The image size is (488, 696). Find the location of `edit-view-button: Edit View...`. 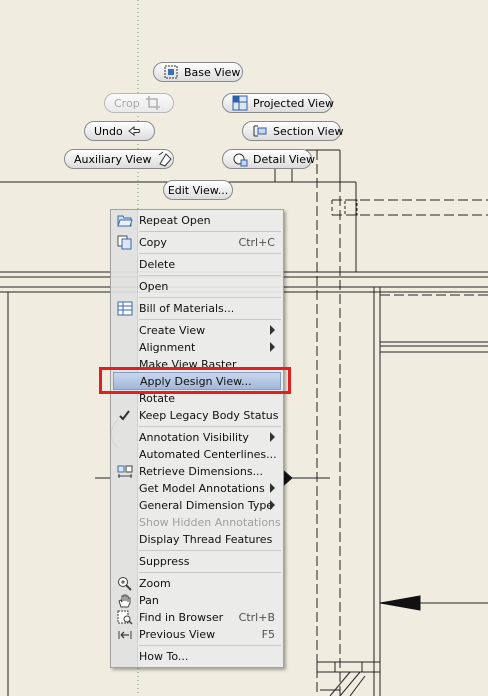

edit-view-button: Edit View... is located at coordinates (198, 190).